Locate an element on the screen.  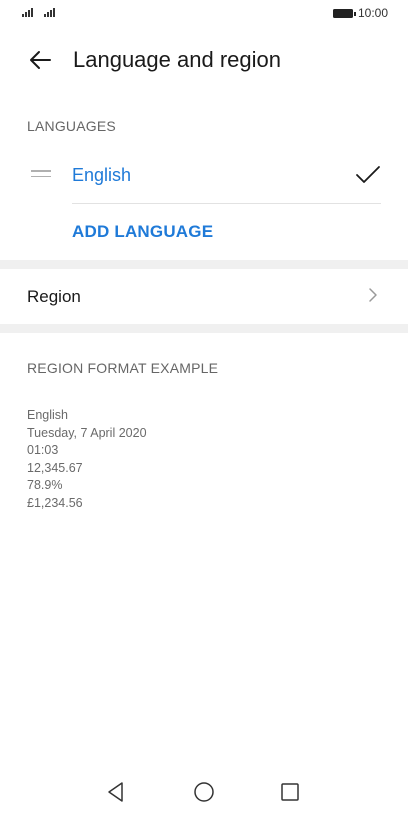
navigation-bar is located at coordinates (204, 792).